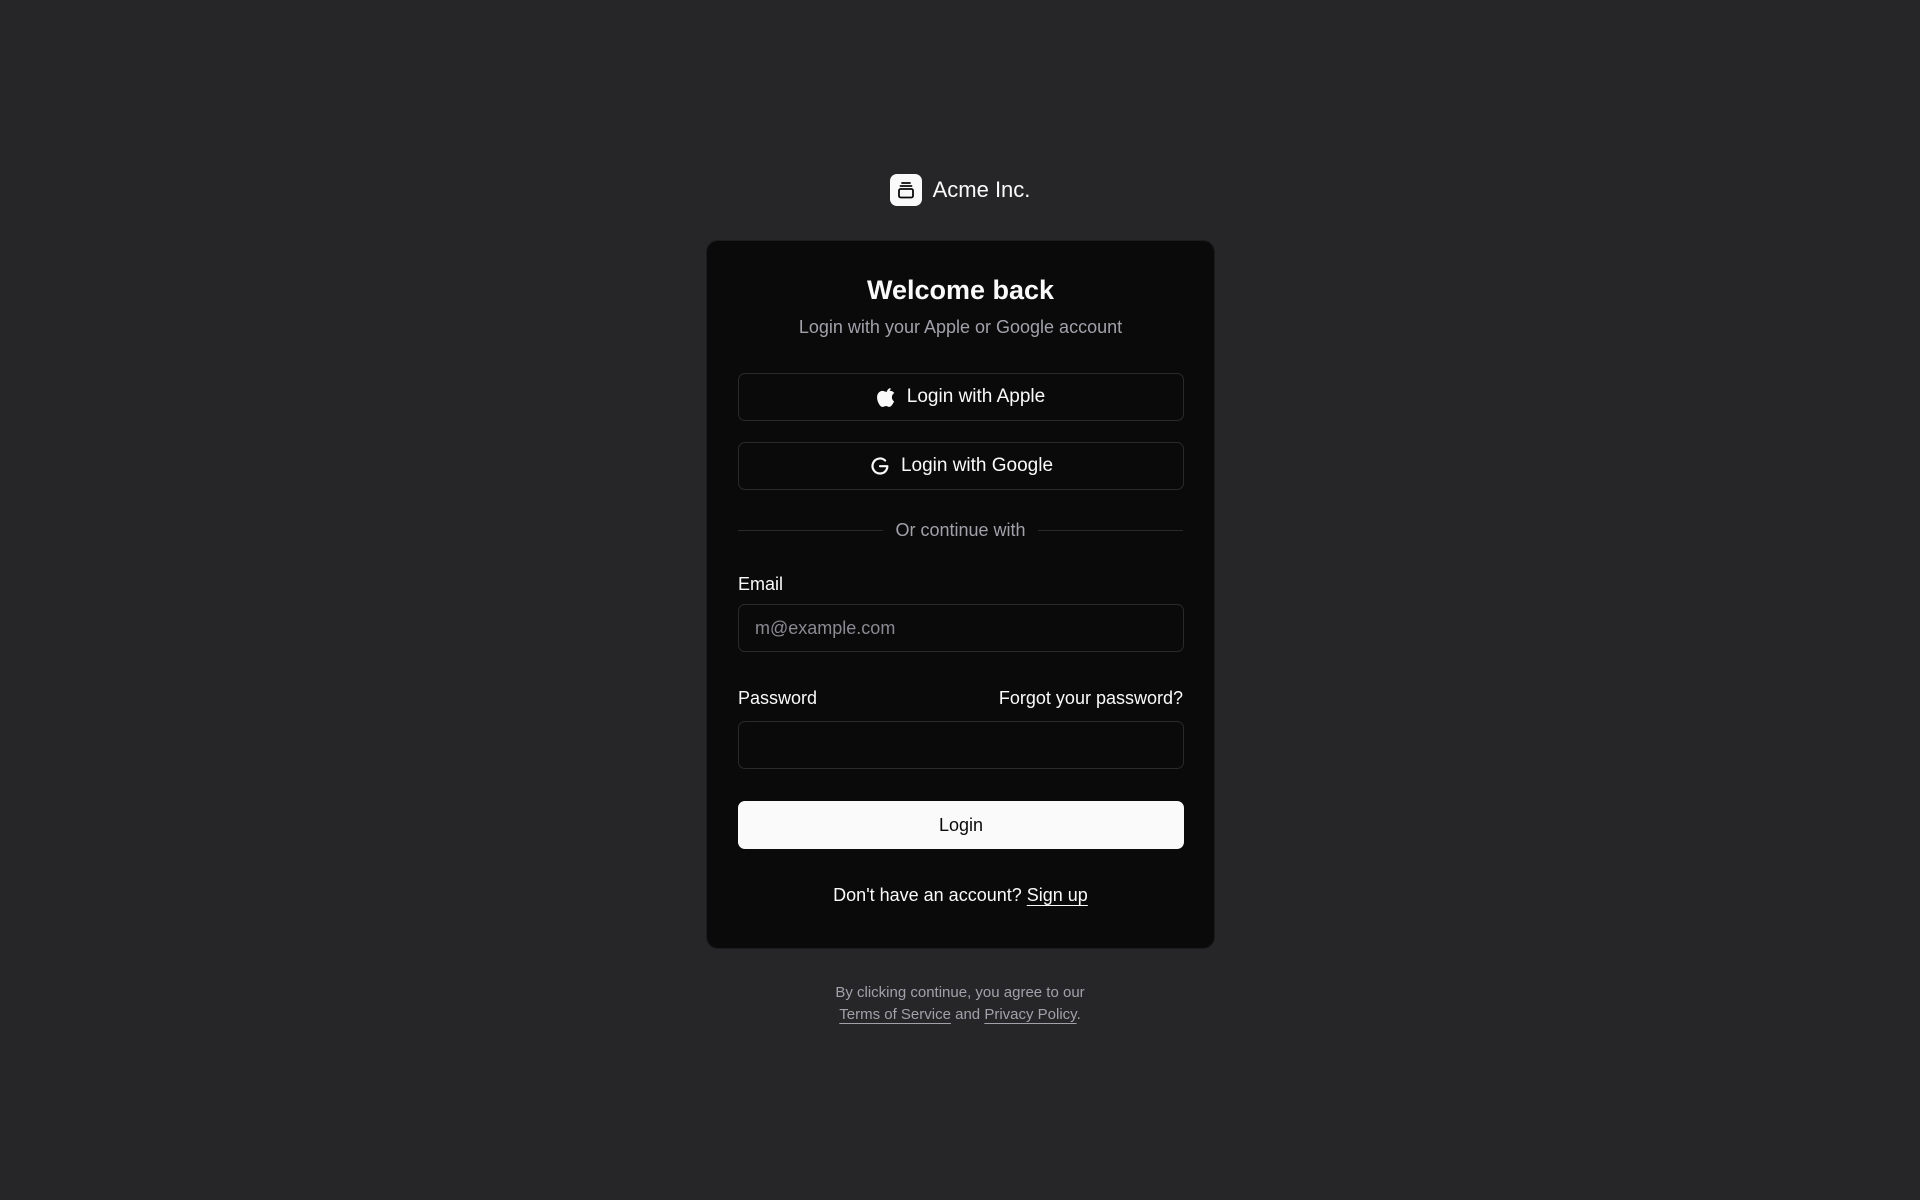  Describe the element at coordinates (1057, 895) in the screenshot. I see `sign-up-link: Sign up` at that location.